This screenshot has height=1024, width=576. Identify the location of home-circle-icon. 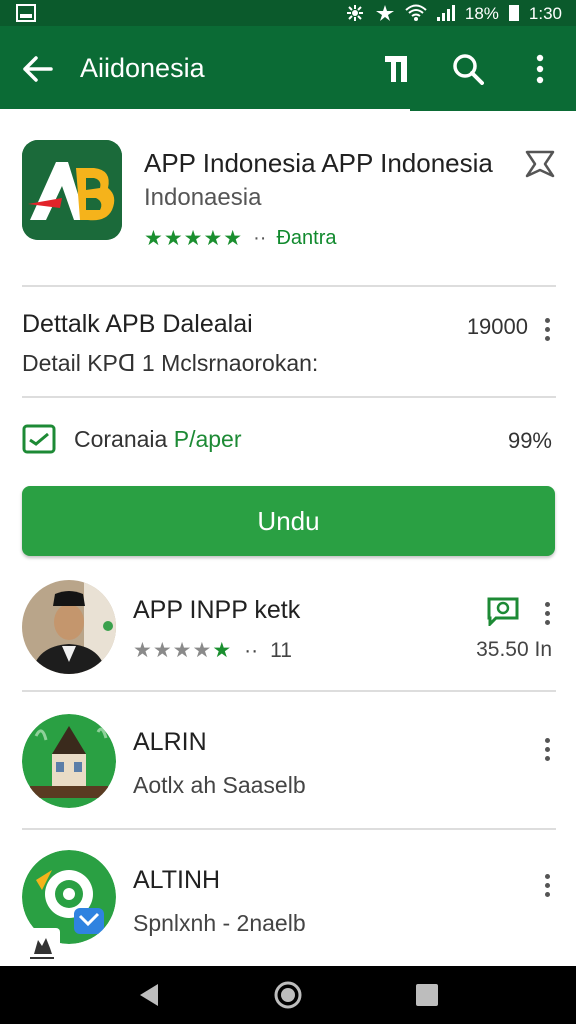
(288, 995).